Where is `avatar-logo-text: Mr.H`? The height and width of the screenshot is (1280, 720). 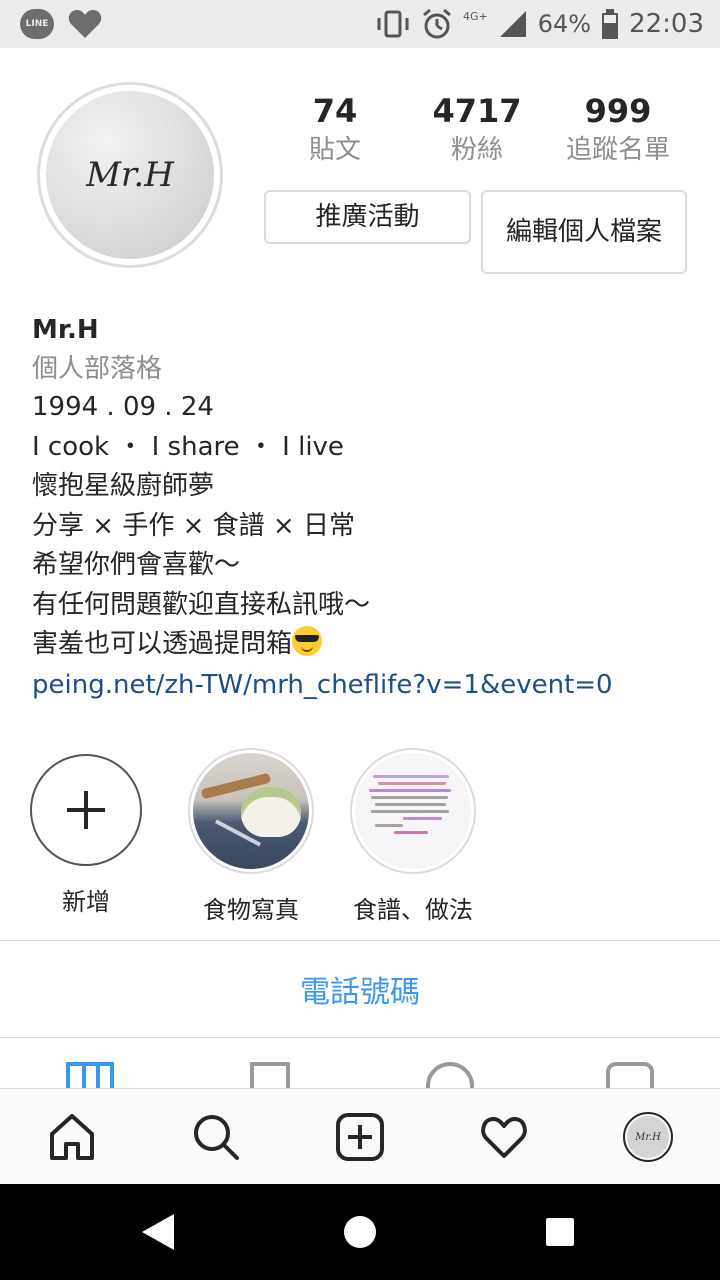 avatar-logo-text: Mr.H is located at coordinates (130, 175).